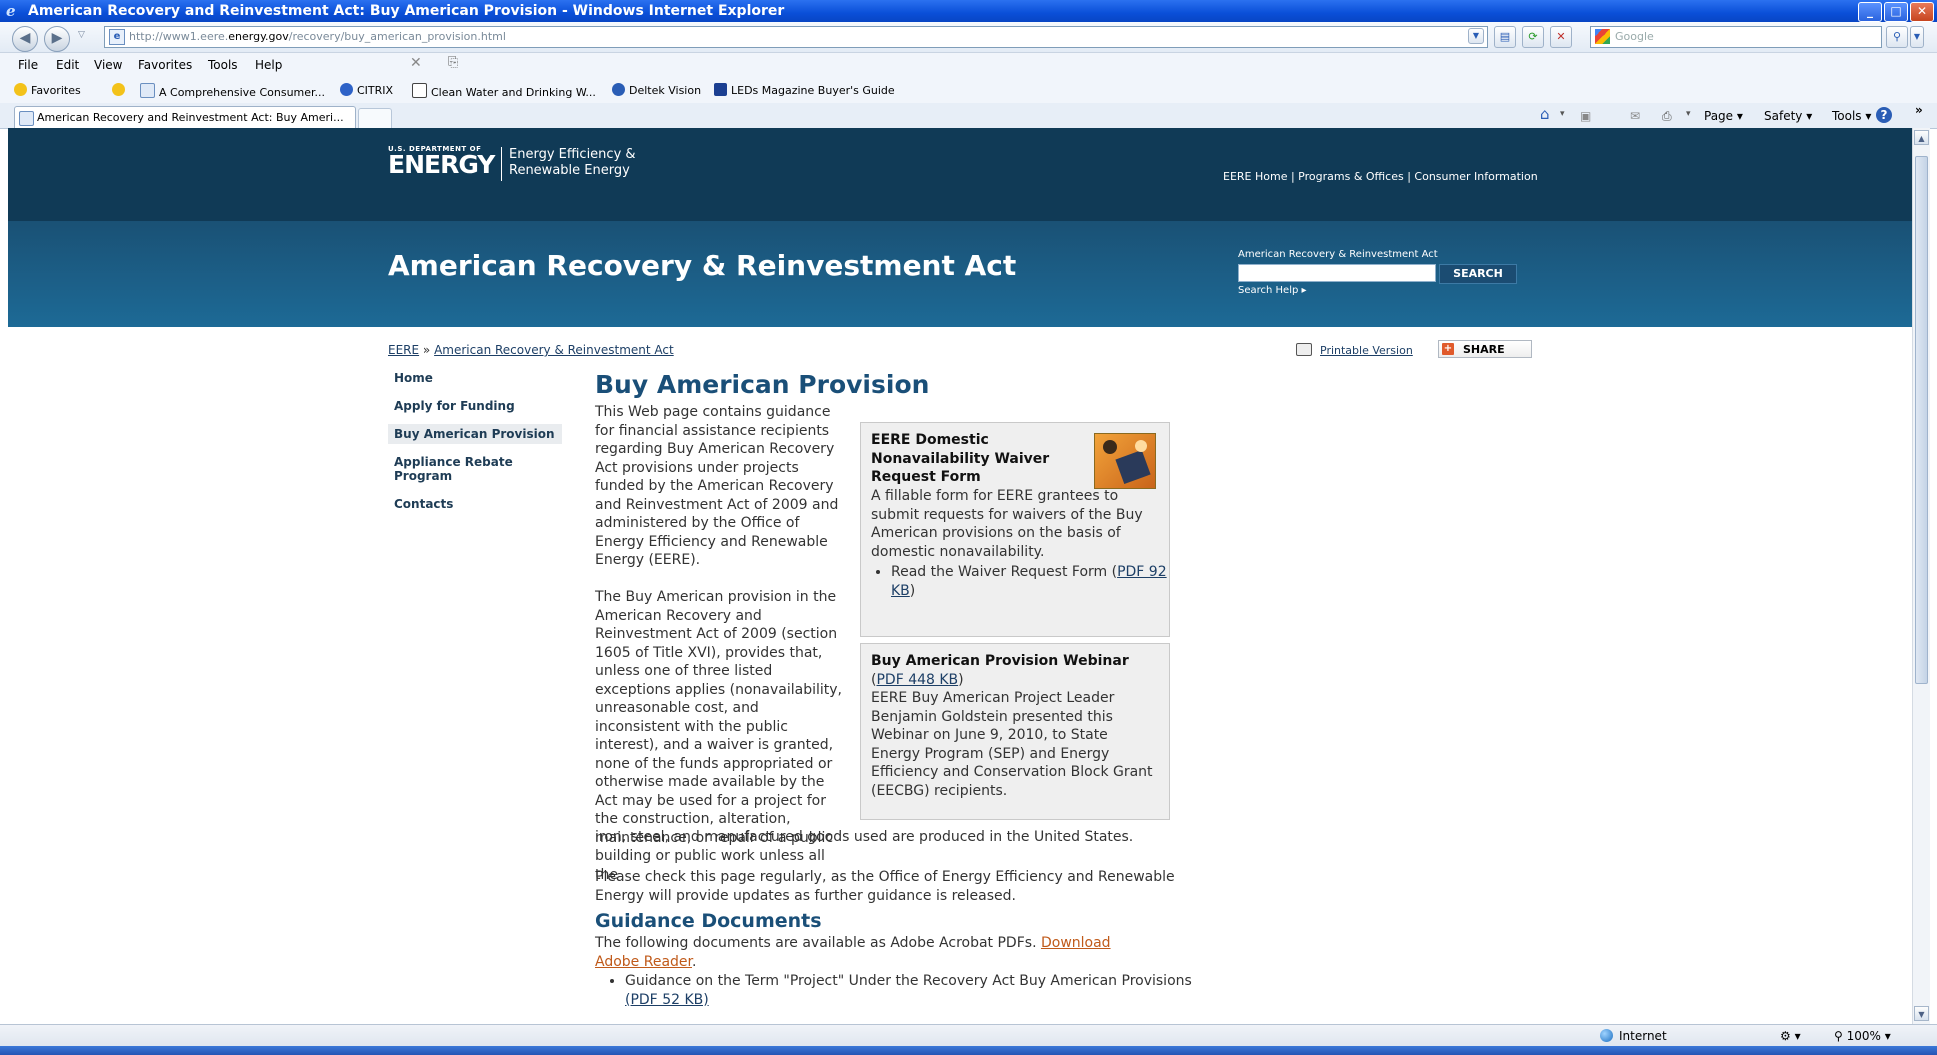 This screenshot has height=1055, width=1937. I want to click on refresh-icon: ⟳, so click(1533, 36).